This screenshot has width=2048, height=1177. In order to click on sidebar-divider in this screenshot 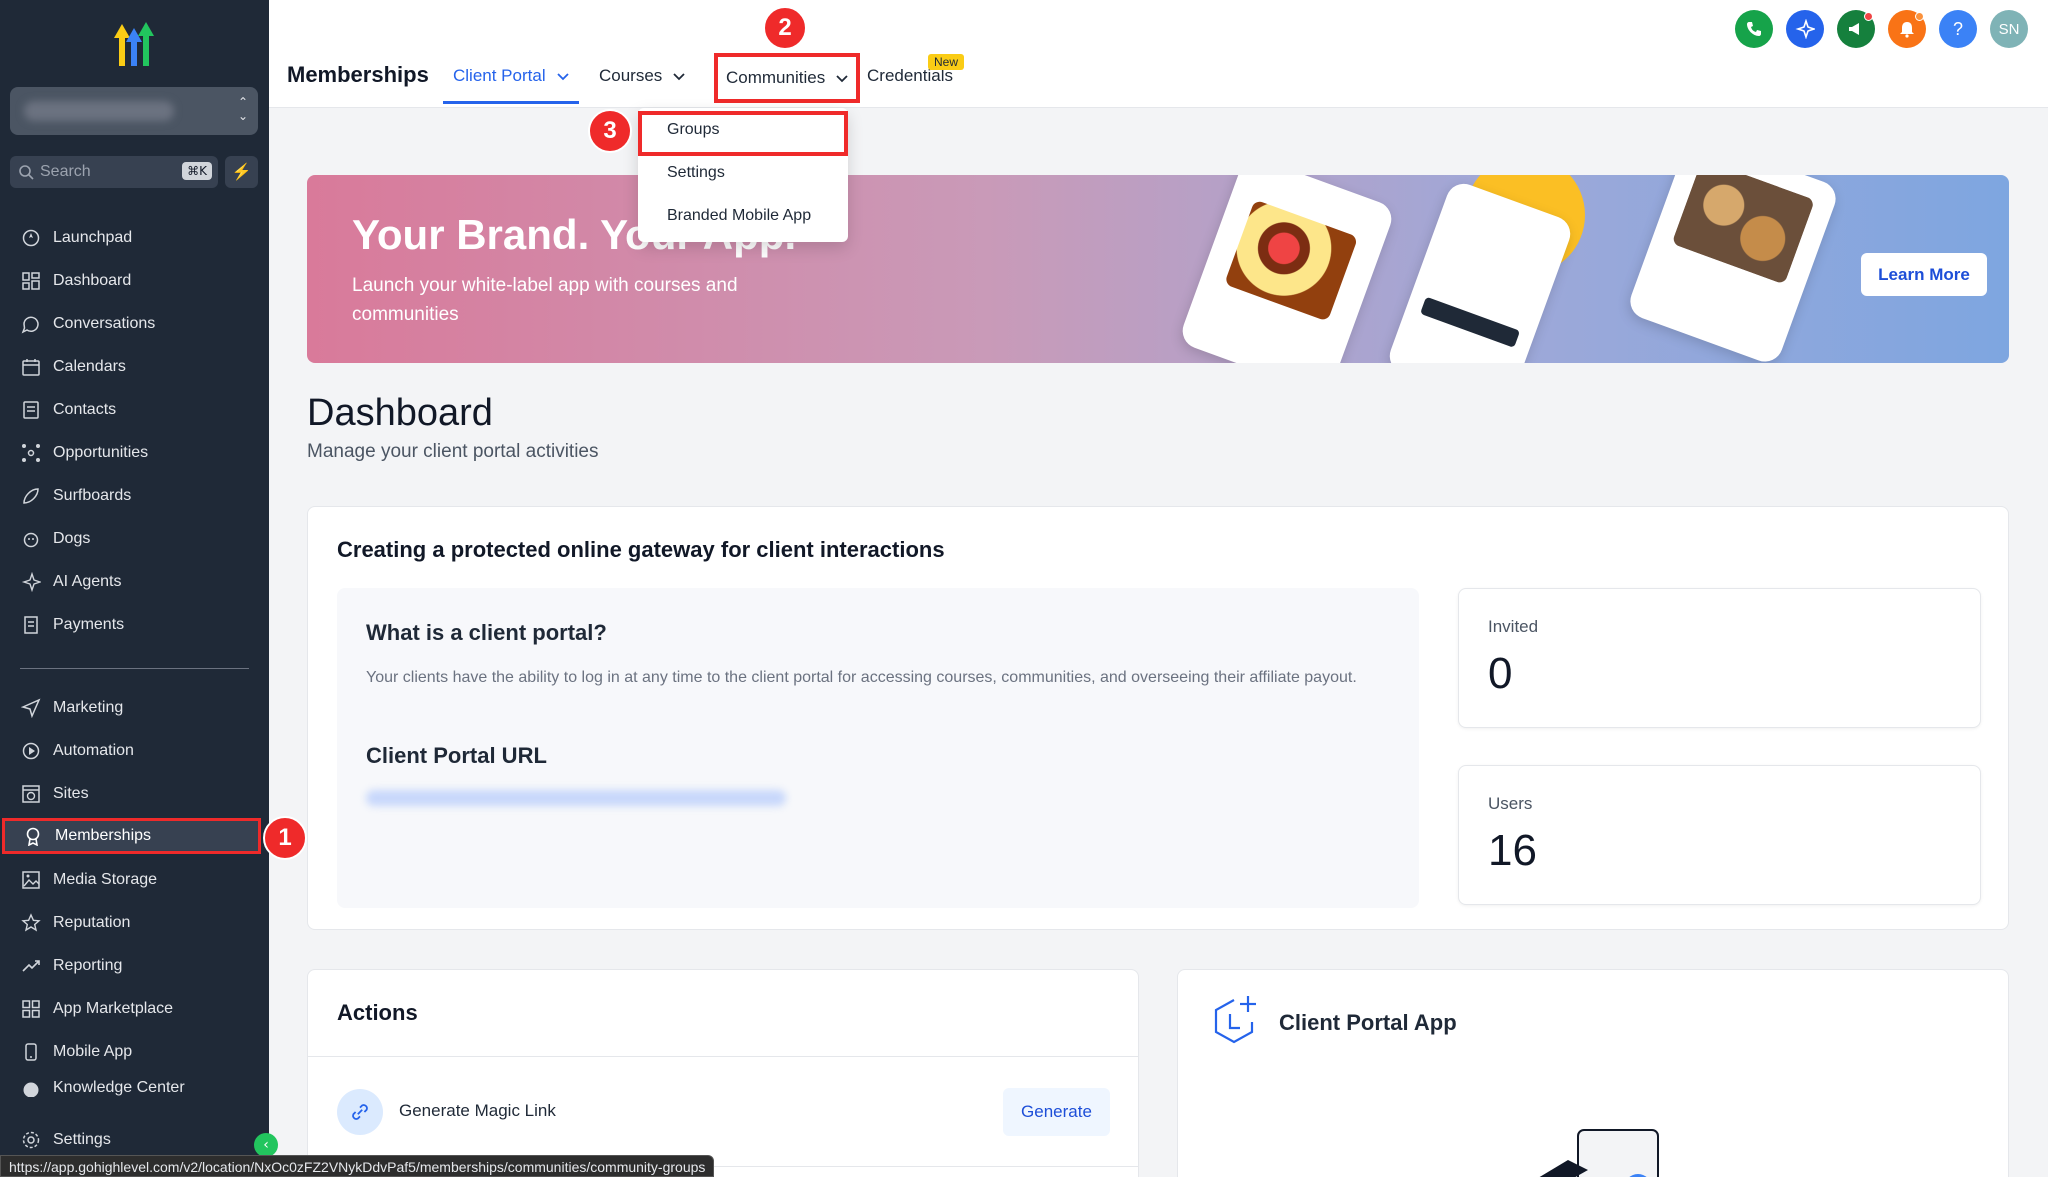, I will do `click(134, 668)`.